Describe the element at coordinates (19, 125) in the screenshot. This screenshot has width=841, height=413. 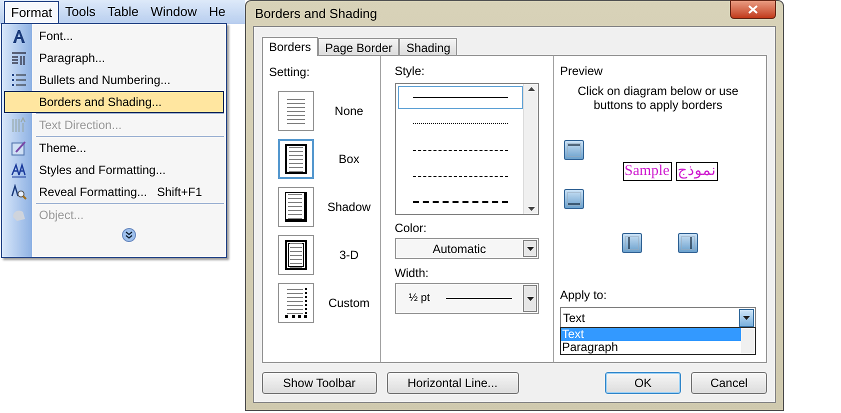
I see `text-direction-icon` at that location.